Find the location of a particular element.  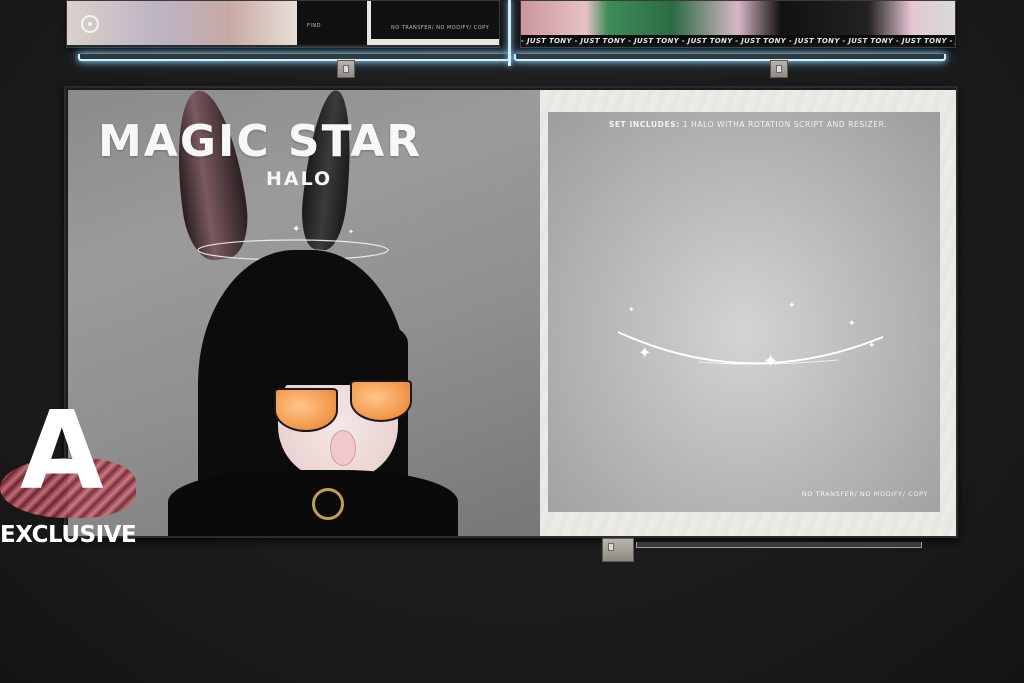

neon-divider is located at coordinates (509, 33).